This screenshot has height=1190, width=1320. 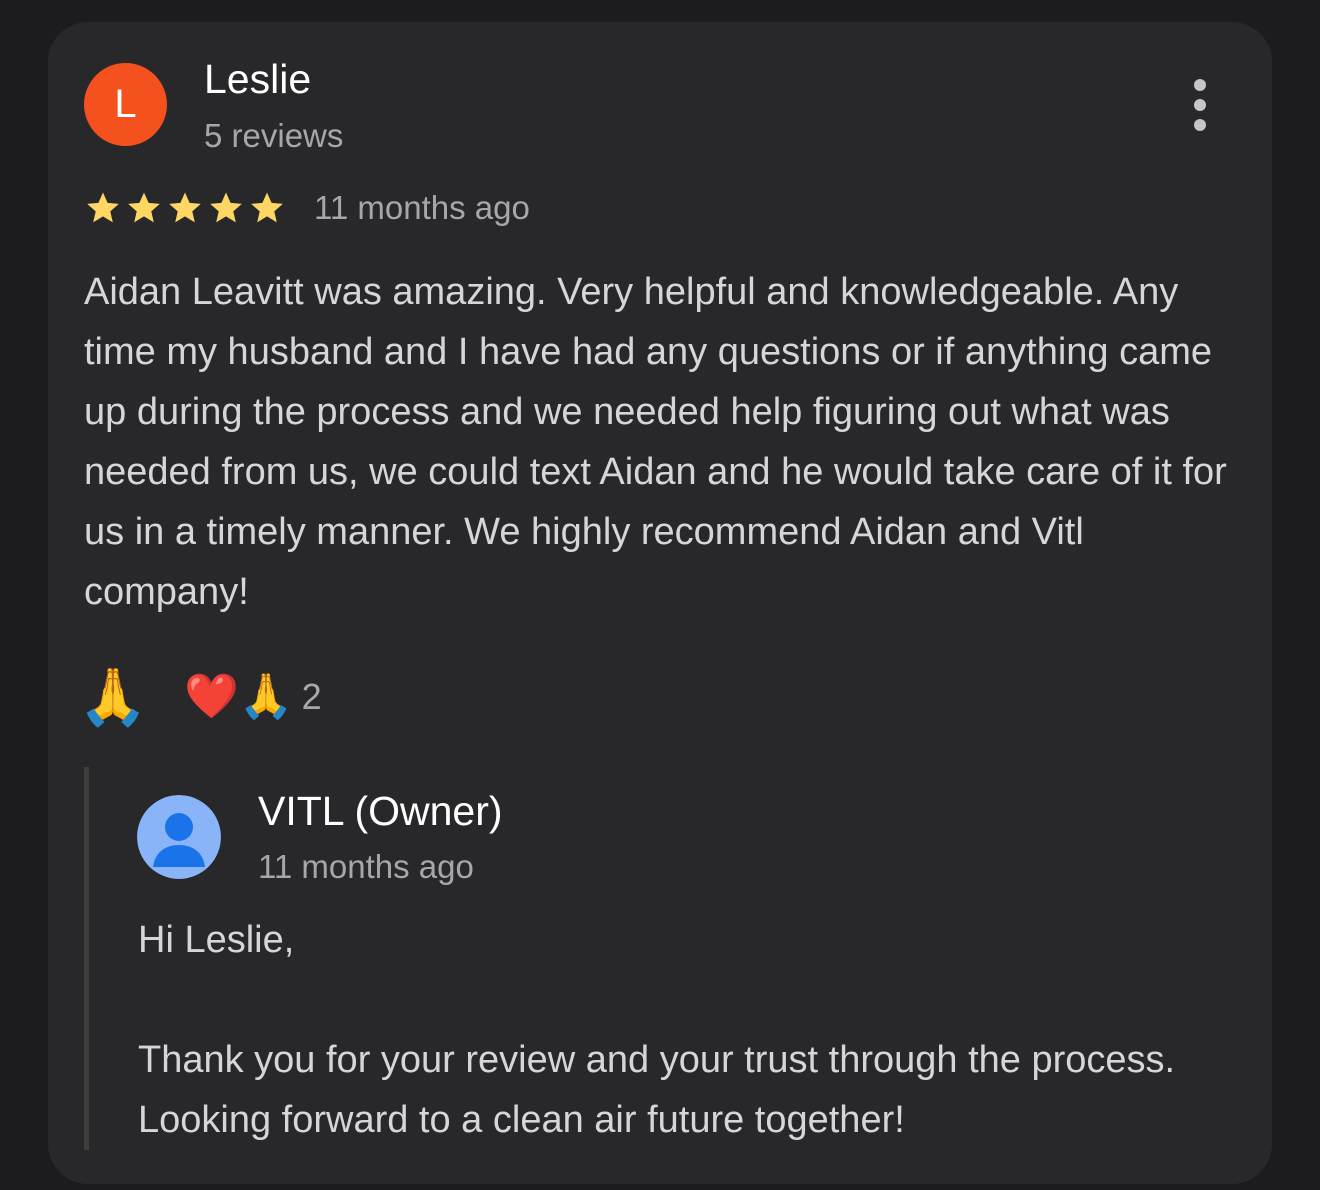 What do you see at coordinates (366, 866) in the screenshot?
I see `owner-reply-date: 11 months ago` at bounding box center [366, 866].